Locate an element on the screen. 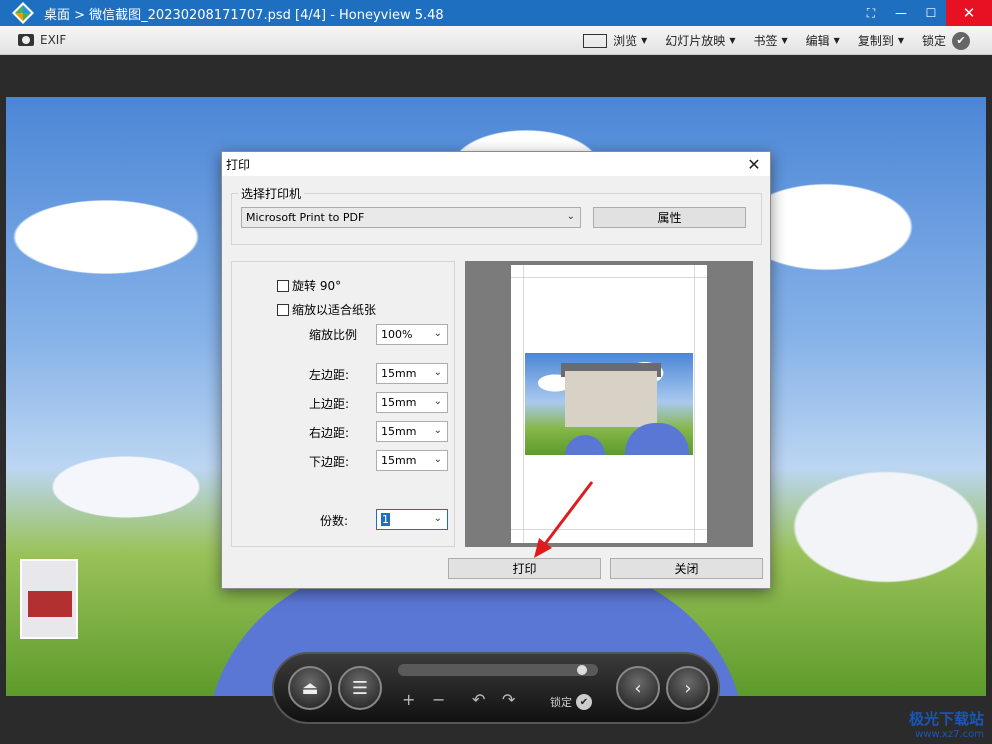  lock-toggle: 锁定 ✔ is located at coordinates (945, 40).